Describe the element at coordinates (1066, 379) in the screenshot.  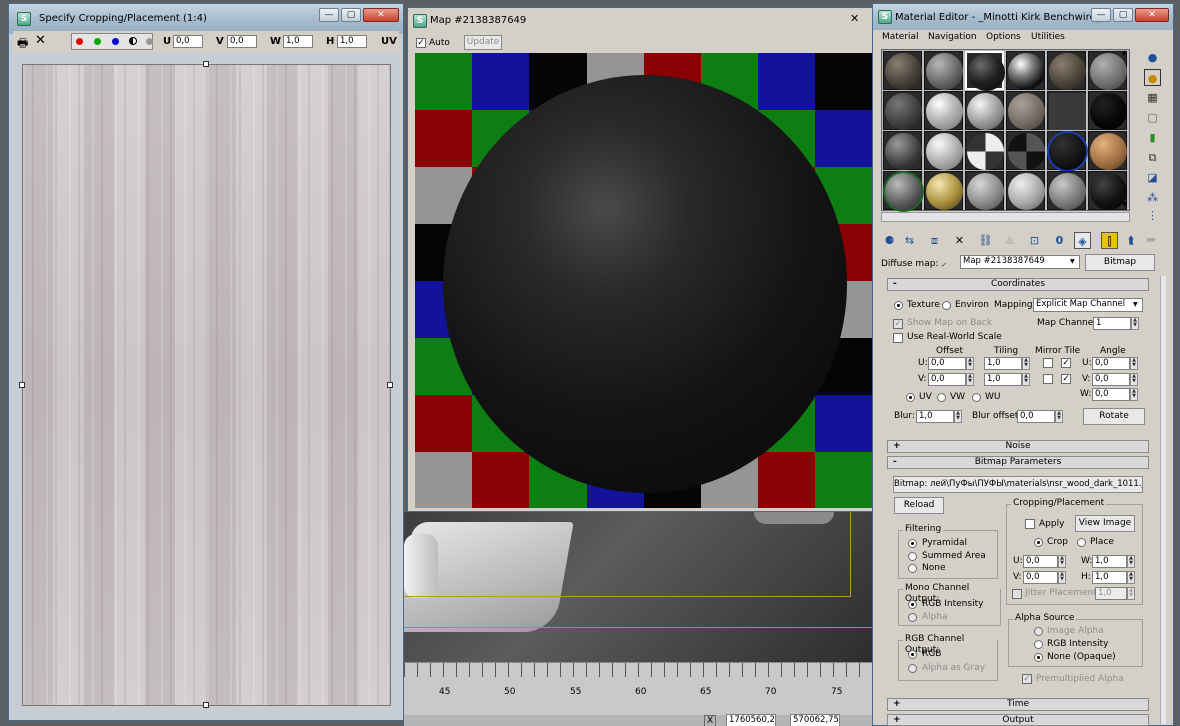
I see `v-tile-checkbox: ✓` at that location.